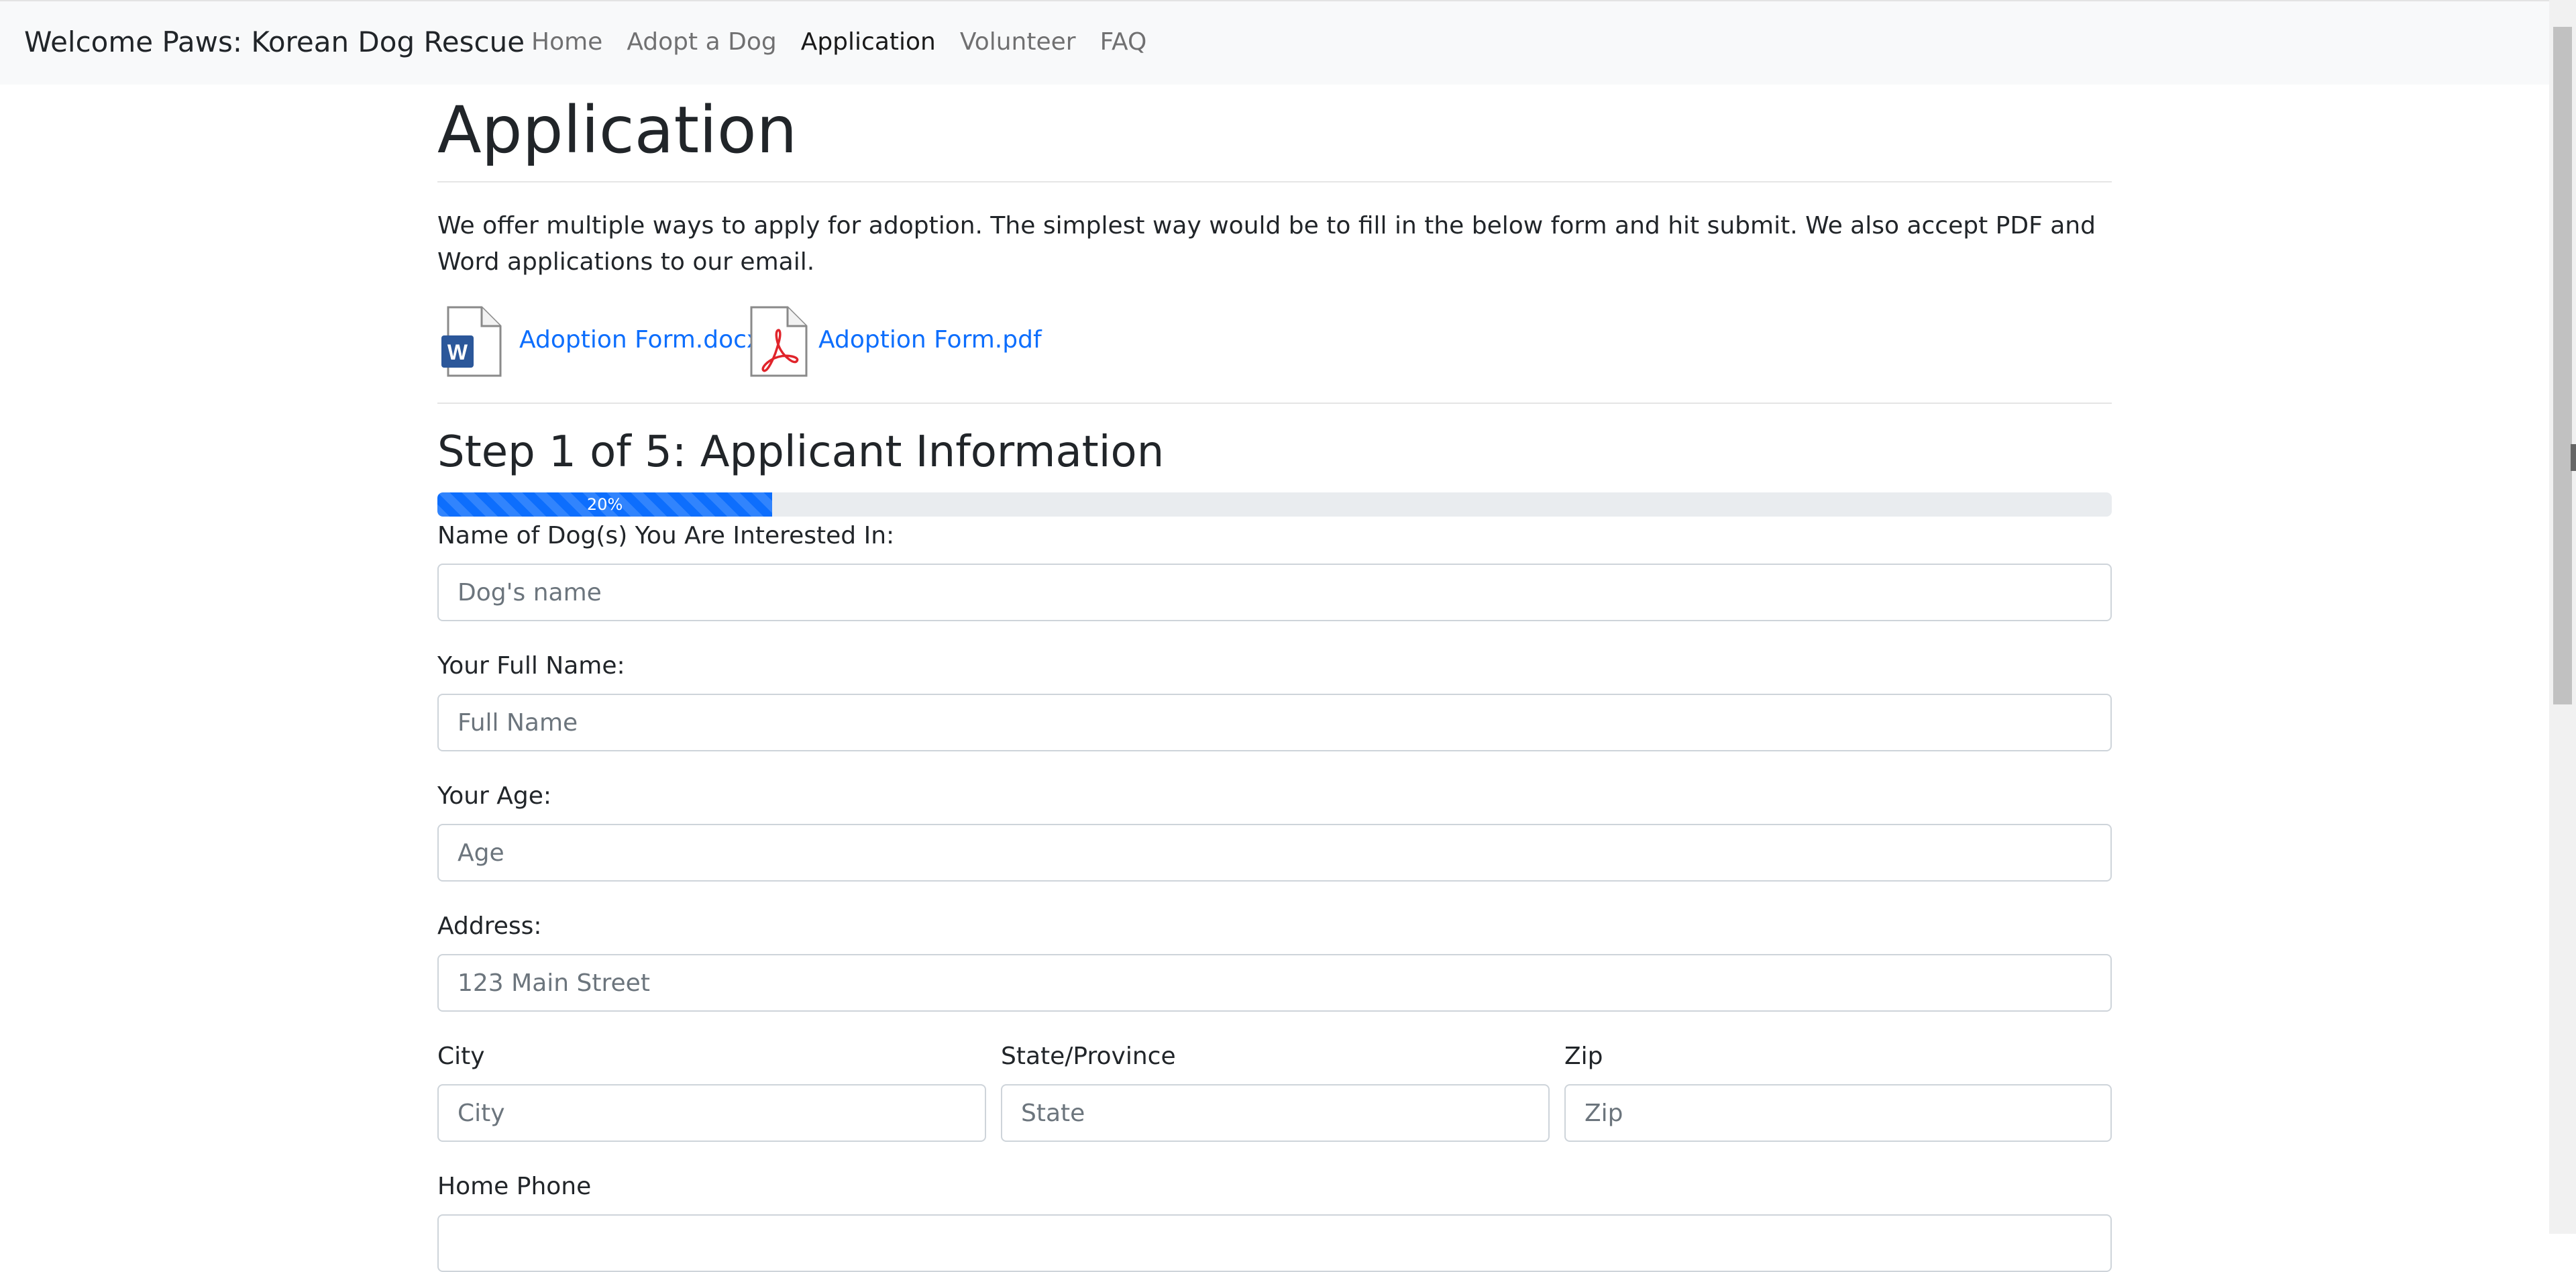 The height and width of the screenshot is (1272, 2576). What do you see at coordinates (1274, 722) in the screenshot?
I see `full-name-input` at bounding box center [1274, 722].